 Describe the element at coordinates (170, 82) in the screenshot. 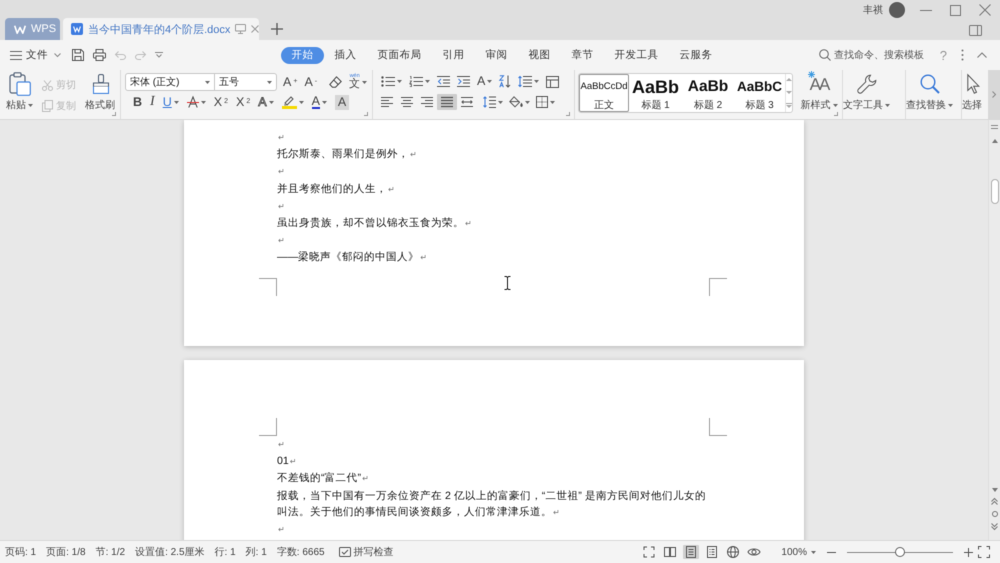

I see `font-name-field: 宋体 (正文)` at that location.